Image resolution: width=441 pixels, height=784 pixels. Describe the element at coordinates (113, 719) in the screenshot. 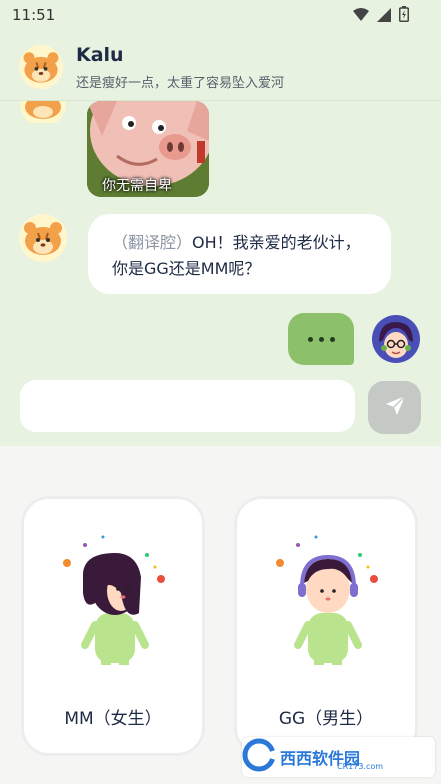

I see `gender-label-mm: MM（女生）` at that location.